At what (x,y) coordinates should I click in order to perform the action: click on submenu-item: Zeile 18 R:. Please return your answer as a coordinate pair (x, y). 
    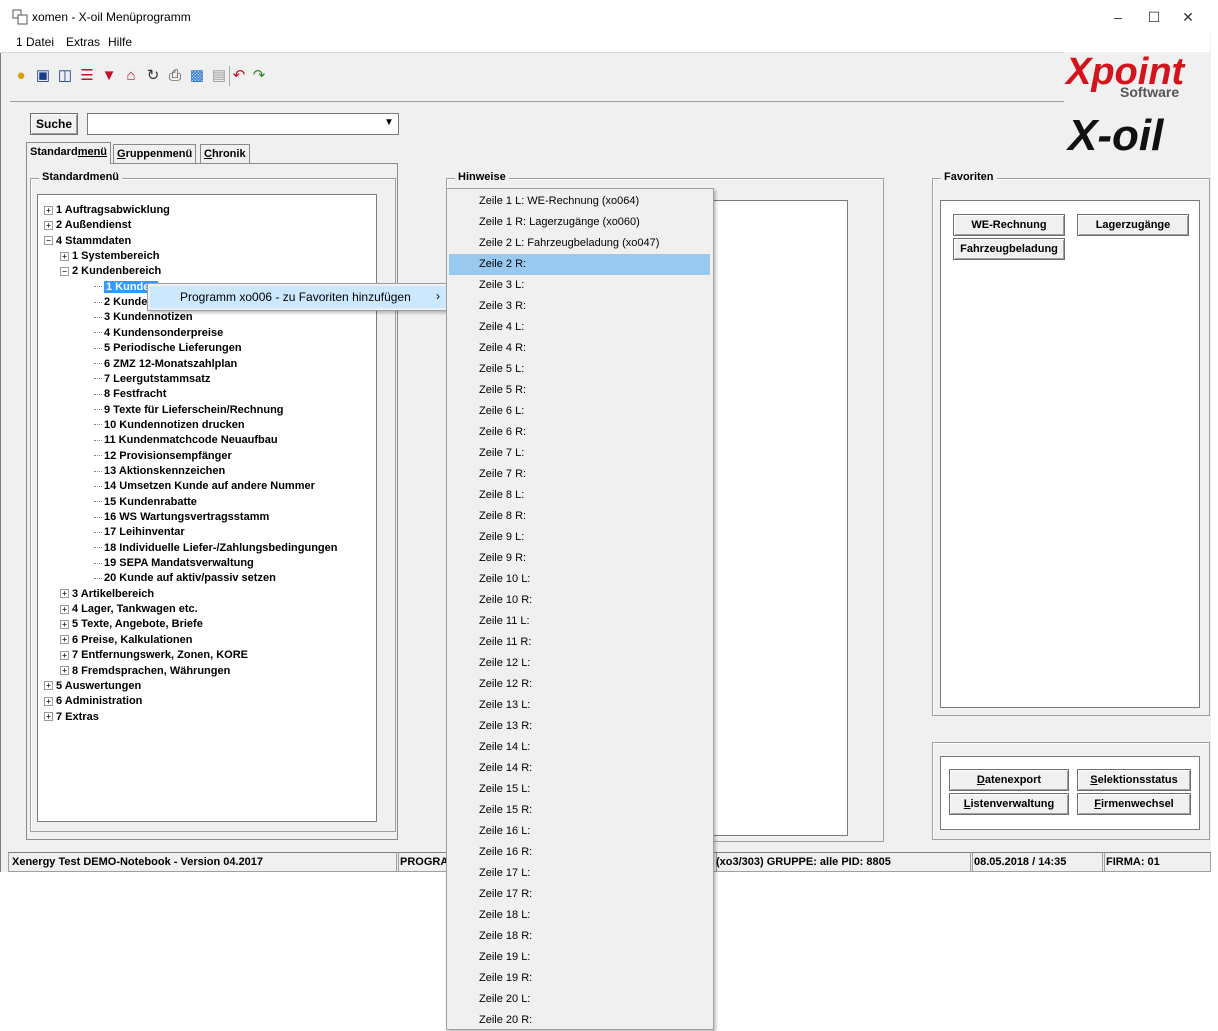
    Looking at the image, I should click on (579, 936).